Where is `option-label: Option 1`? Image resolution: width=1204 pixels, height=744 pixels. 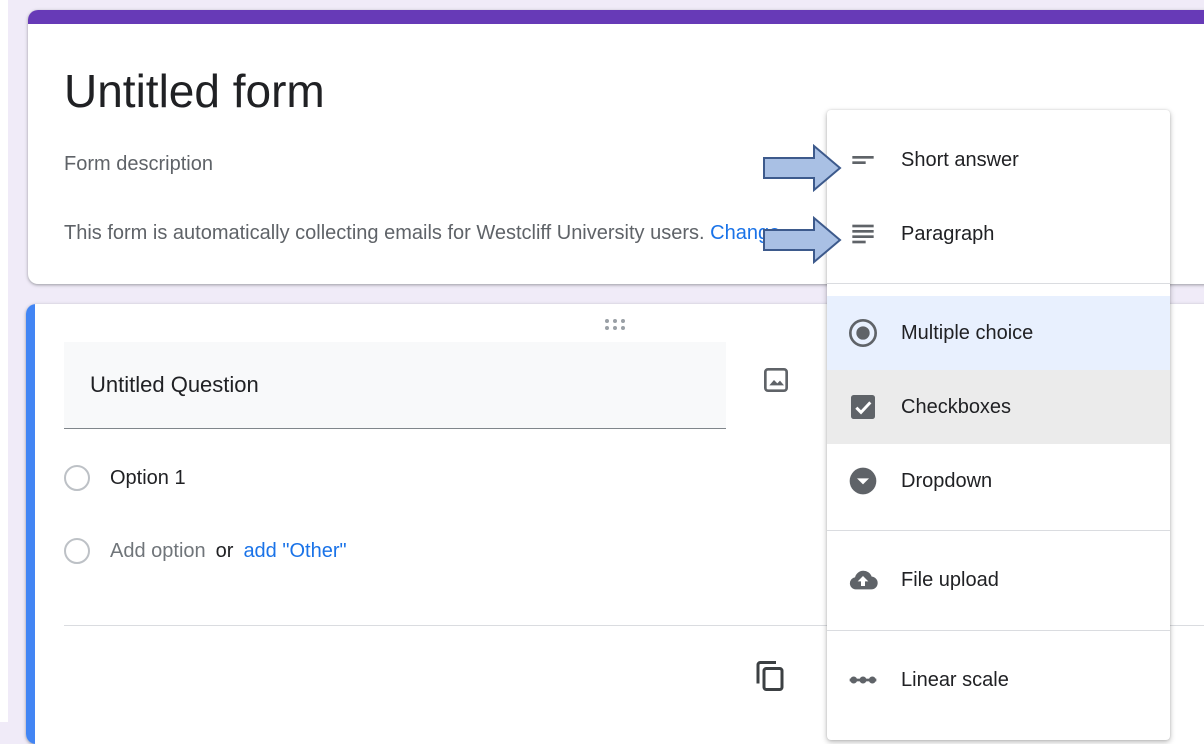 option-label: Option 1 is located at coordinates (148, 478).